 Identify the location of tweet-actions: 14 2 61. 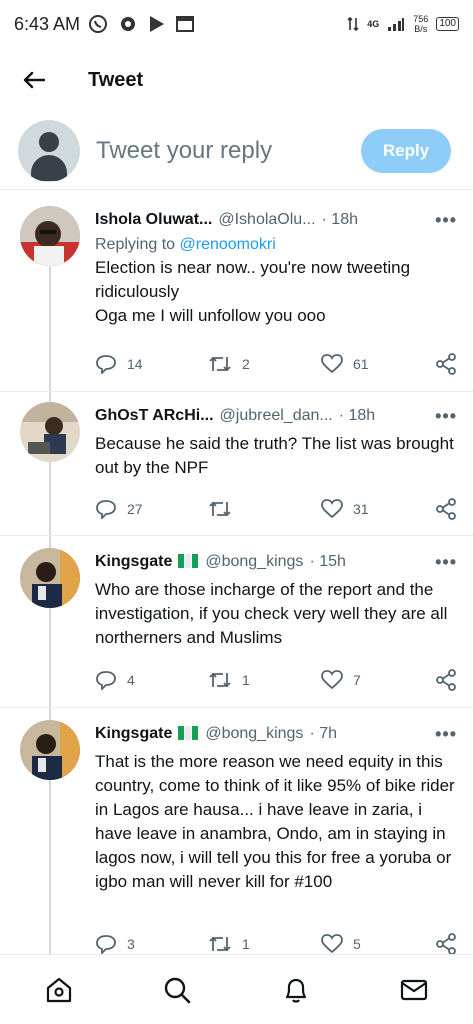
(276, 364).